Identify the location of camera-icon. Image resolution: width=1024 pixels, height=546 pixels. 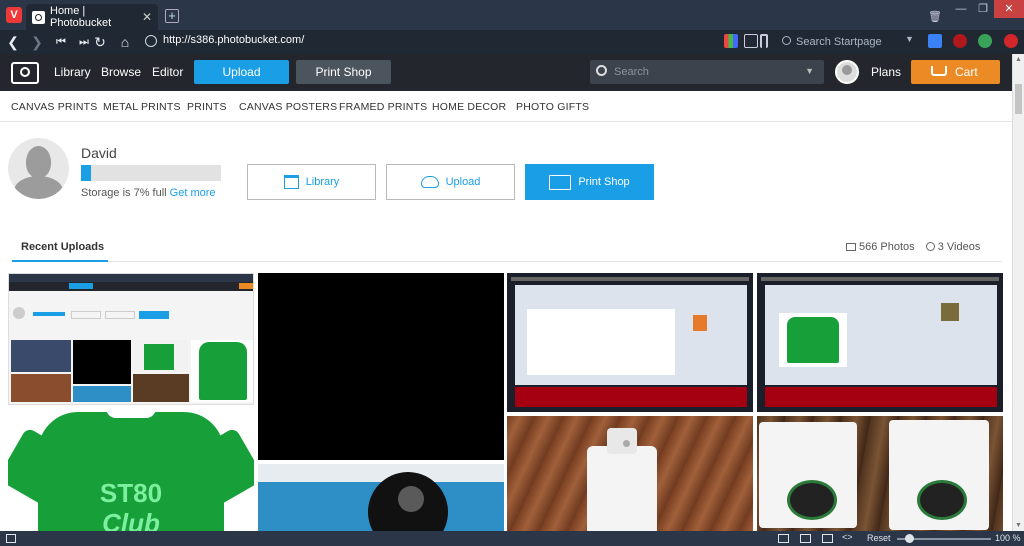
(783, 538).